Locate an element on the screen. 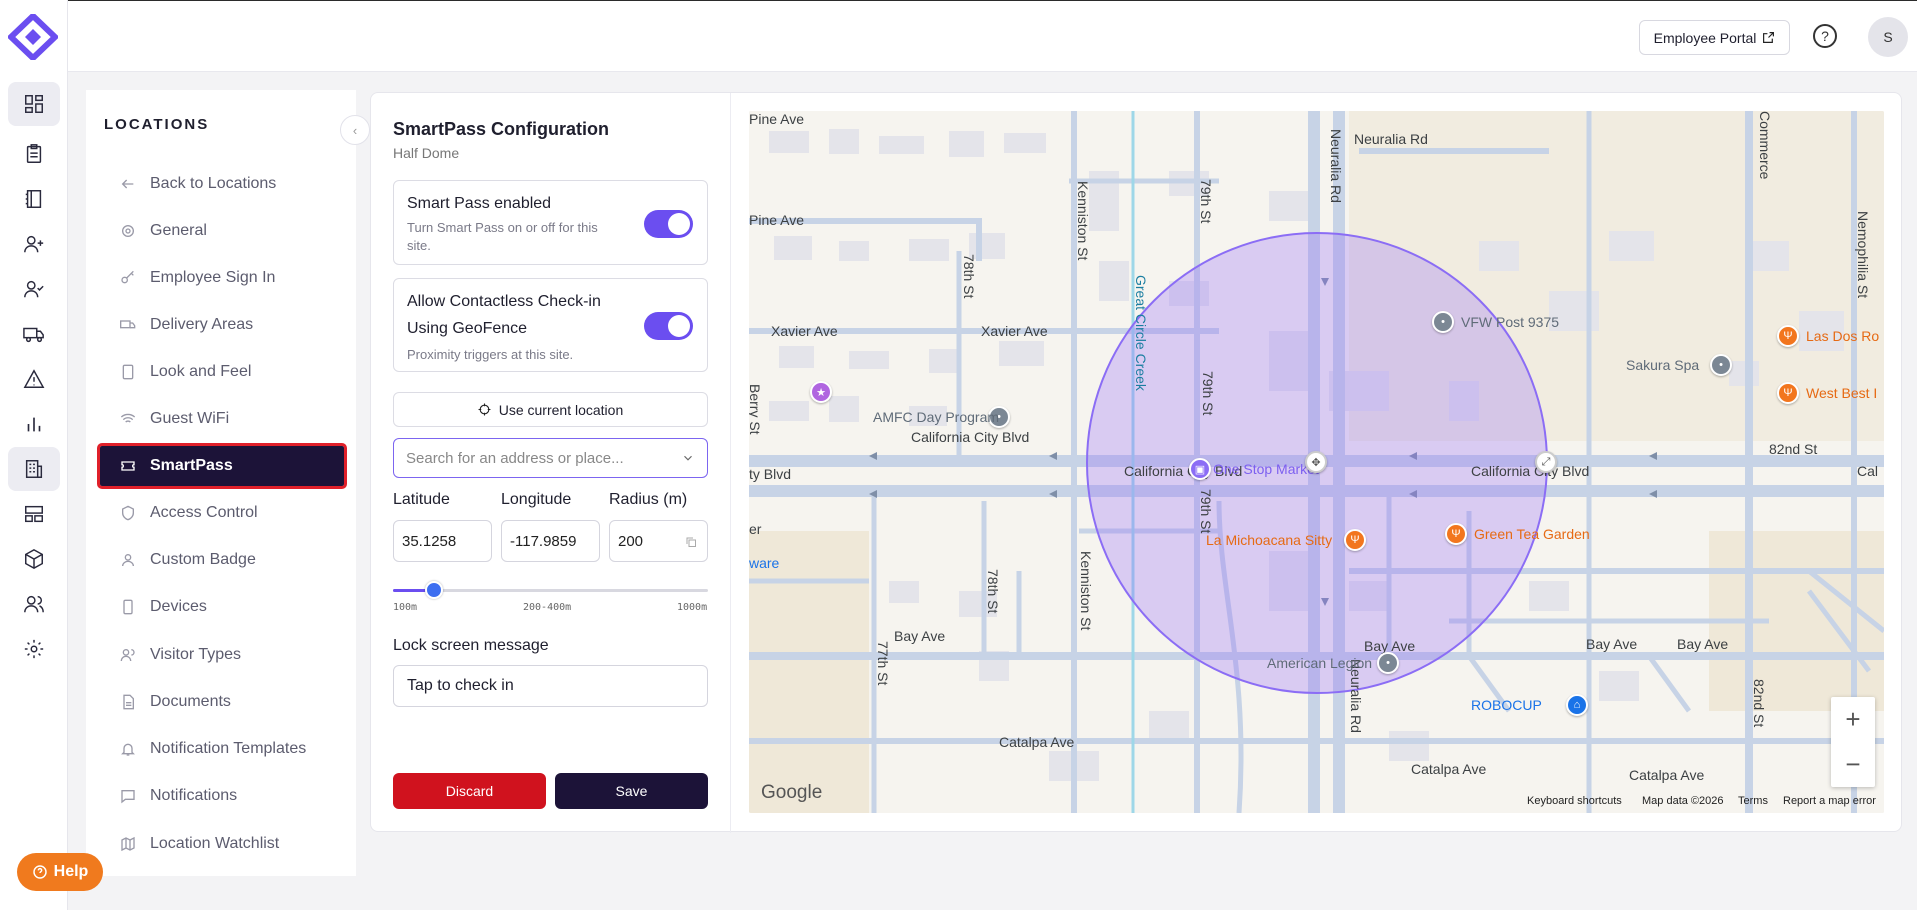  sidebar-item-label: Visitor Types is located at coordinates (196, 654).